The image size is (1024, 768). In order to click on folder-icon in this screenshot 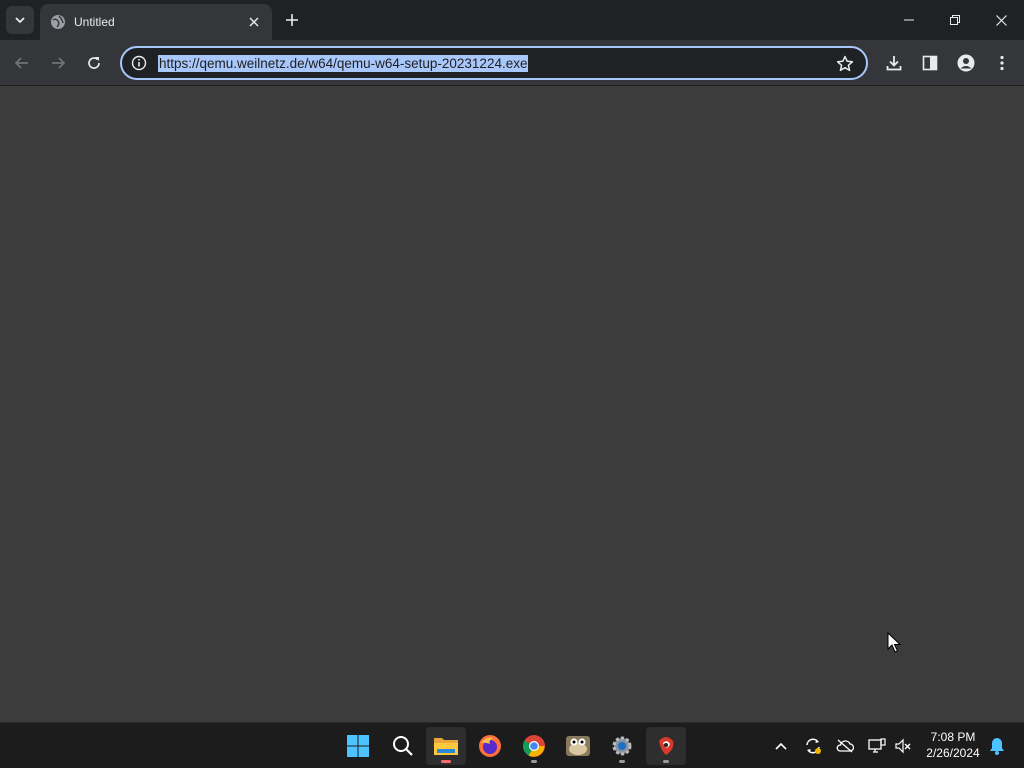, I will do `click(446, 746)`.